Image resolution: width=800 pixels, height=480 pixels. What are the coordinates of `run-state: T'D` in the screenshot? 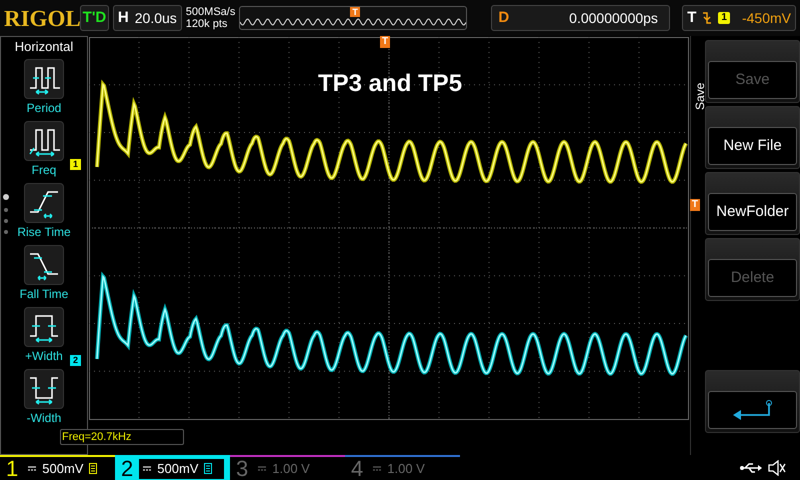 It's located at (94, 18).